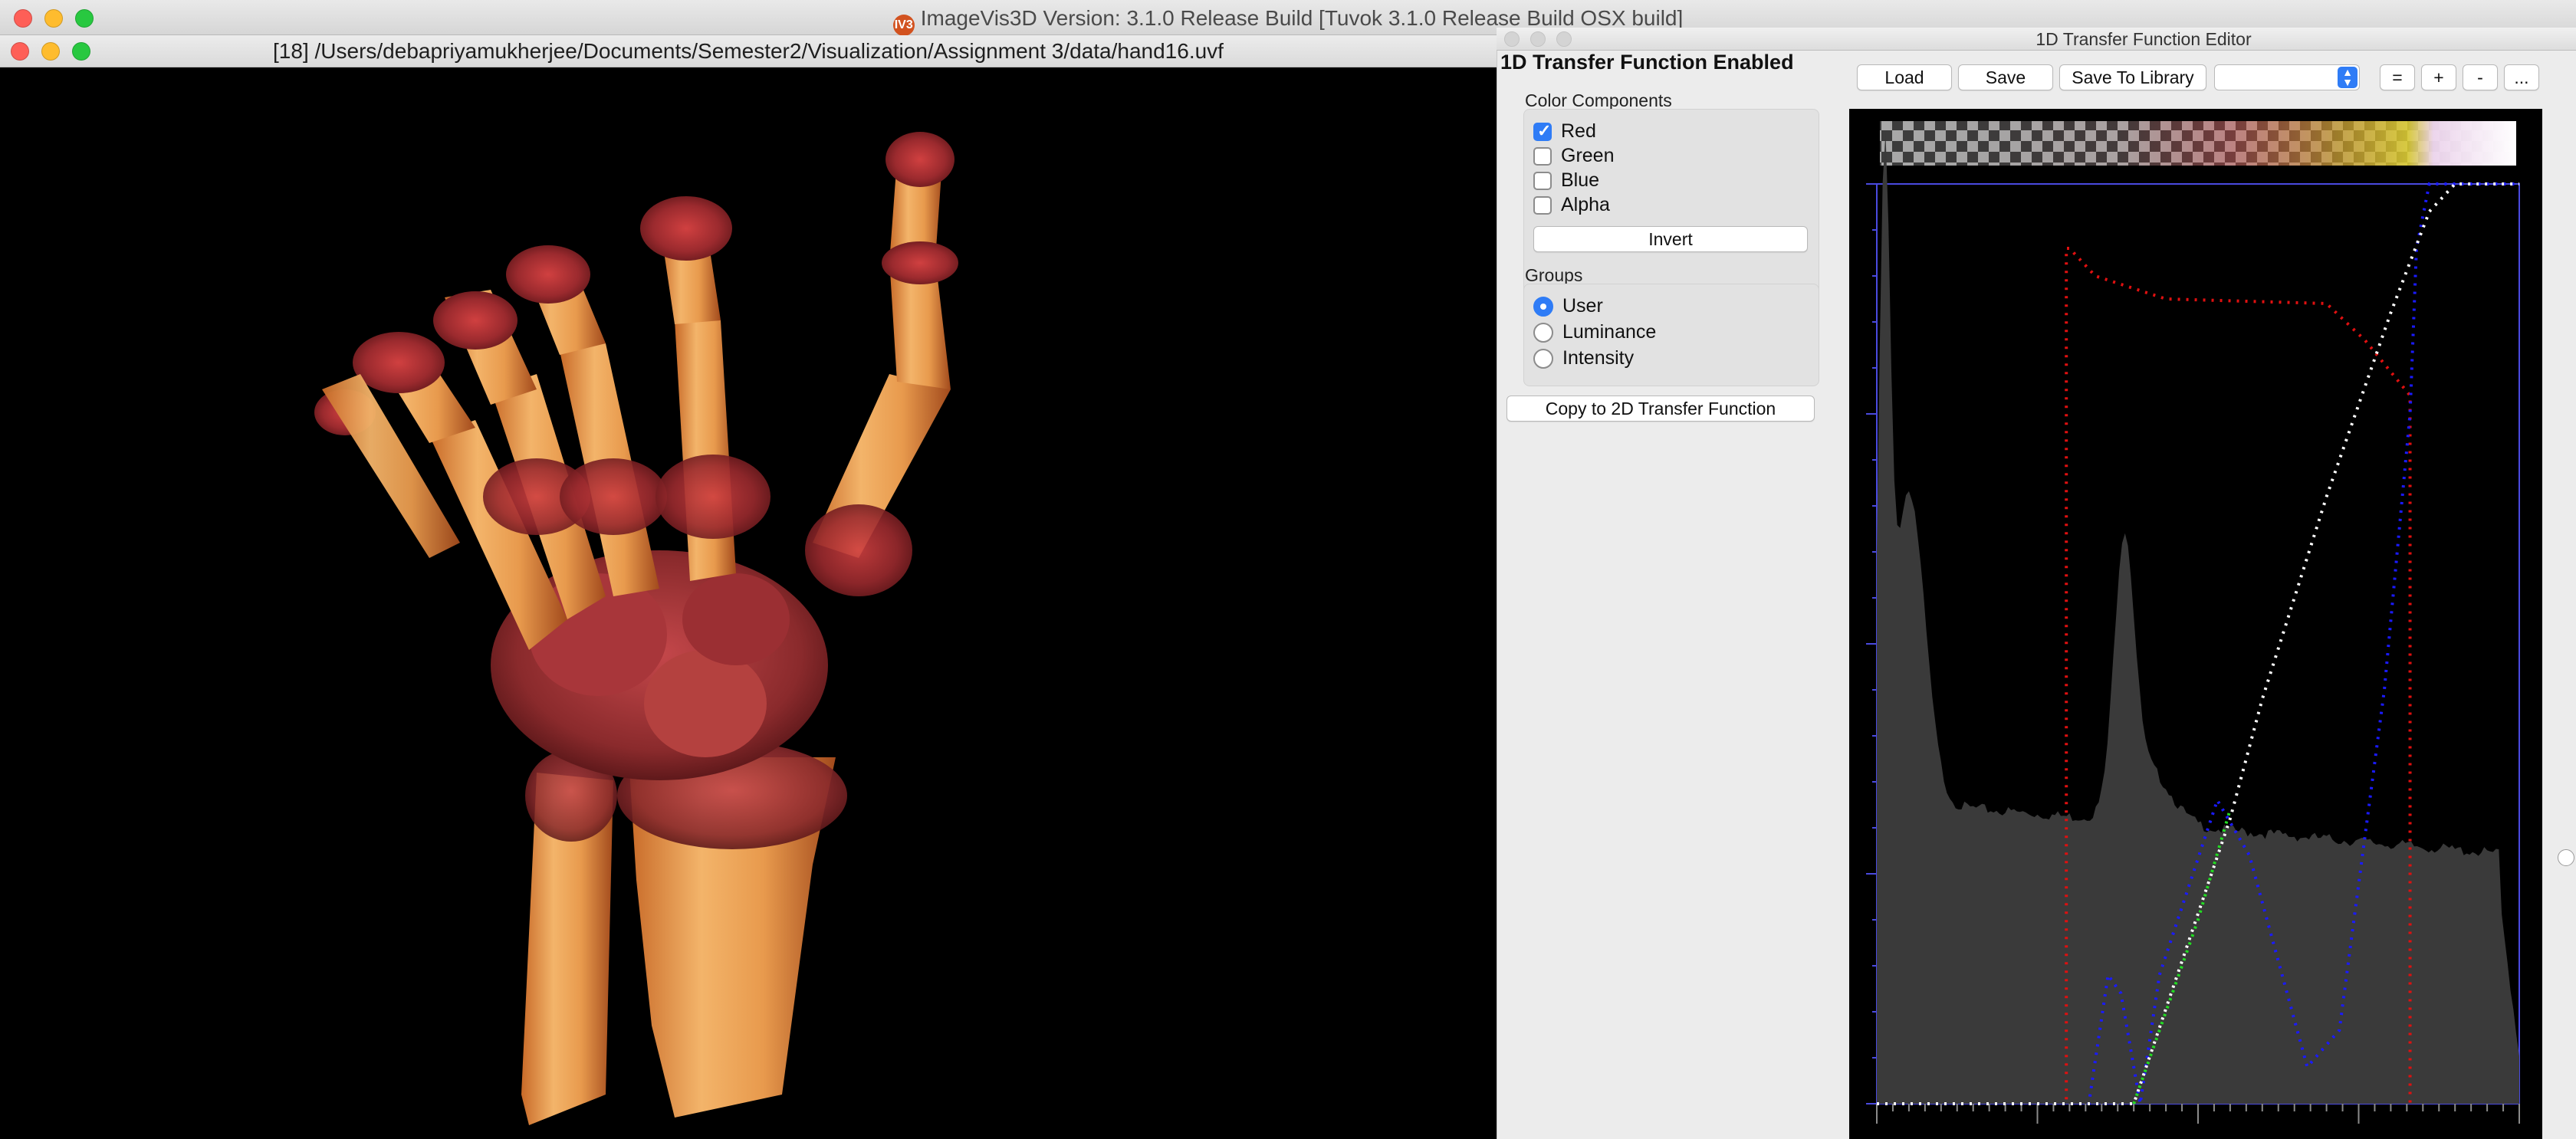 The width and height of the screenshot is (2576, 1139). What do you see at coordinates (1582, 306) in the screenshot?
I see `user-label: User` at bounding box center [1582, 306].